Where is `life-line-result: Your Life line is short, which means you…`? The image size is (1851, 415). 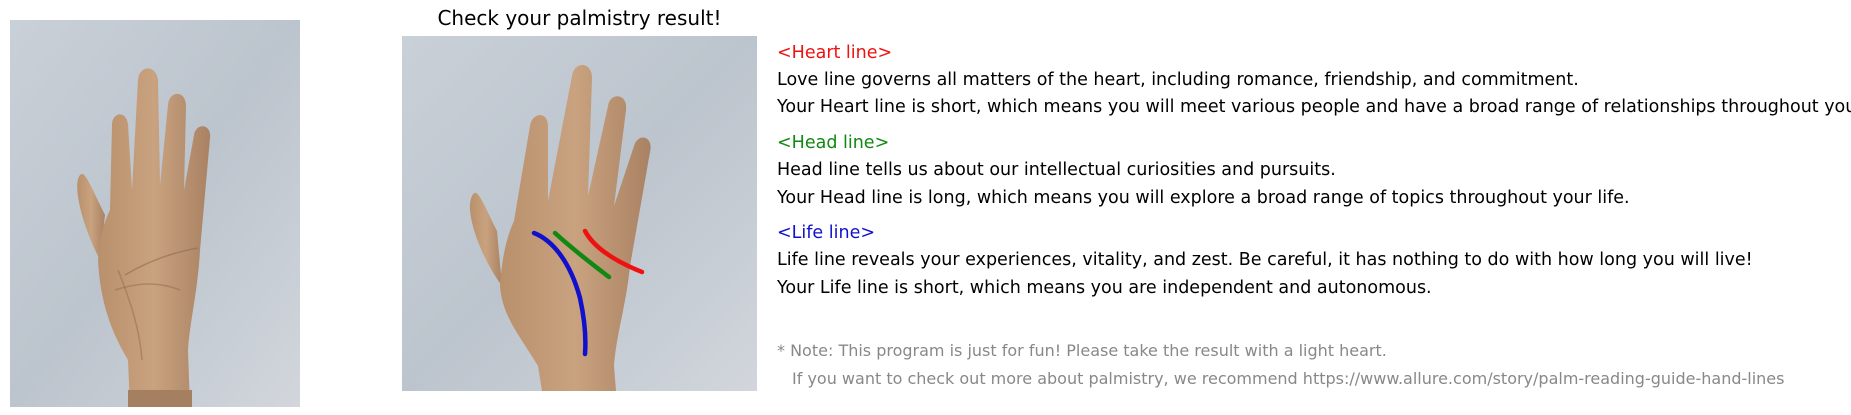 life-line-result: Your Life line is short, which means you… is located at coordinates (1104, 288).